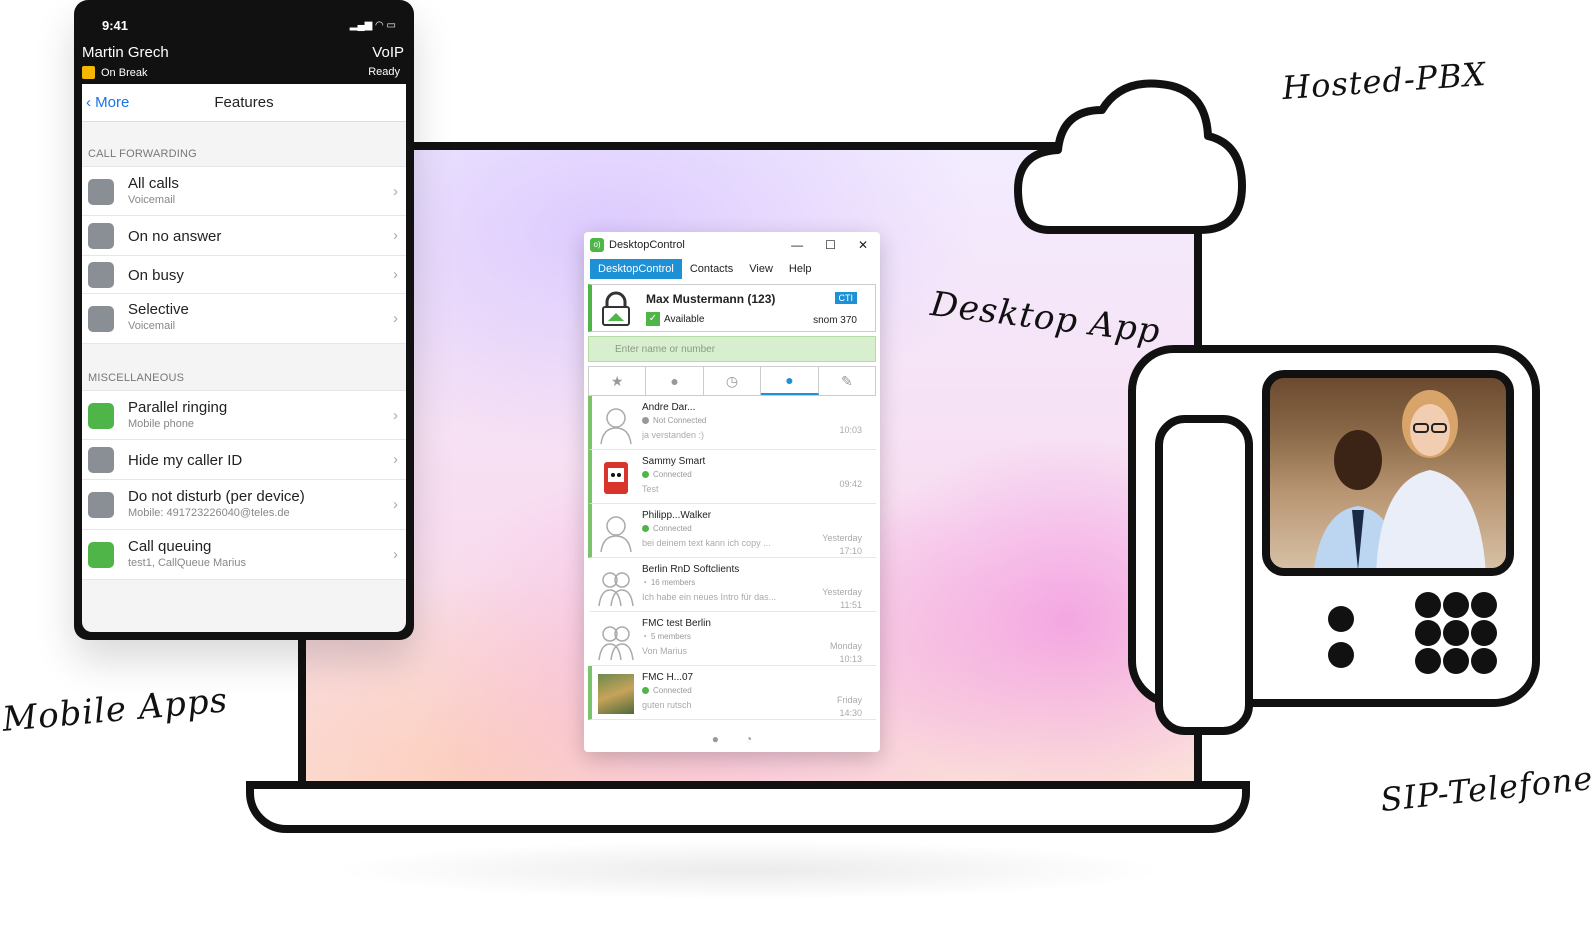 The height and width of the screenshot is (940, 1593). Describe the element at coordinates (178, 407) in the screenshot. I see `row-label: Parallel ringing` at that location.